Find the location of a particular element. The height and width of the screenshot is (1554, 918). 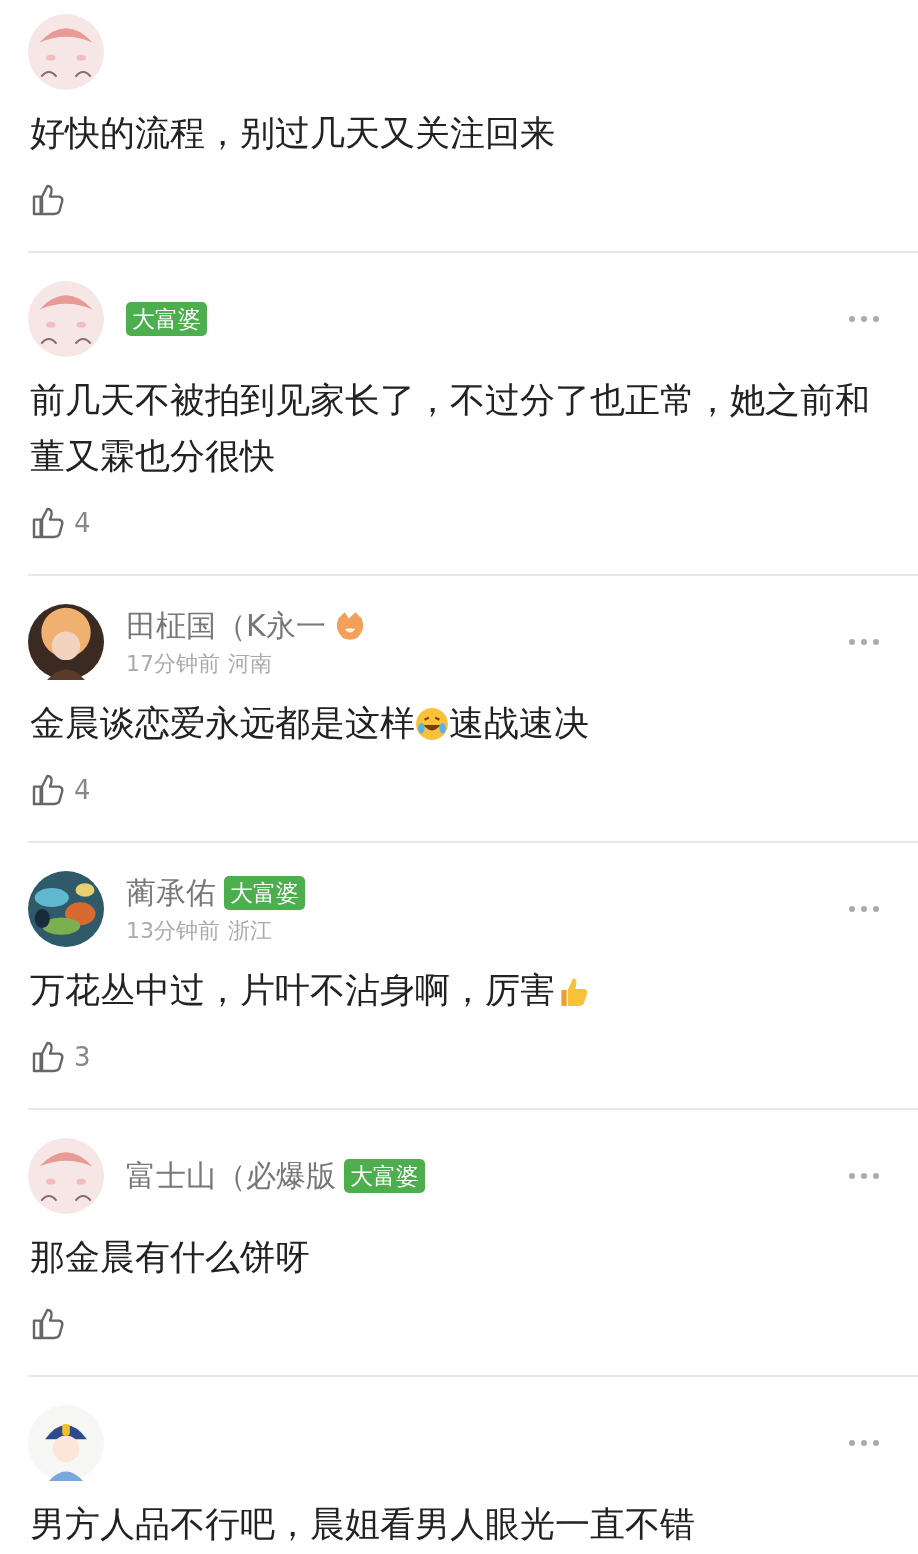

like-count: 3 is located at coordinates (82, 1057).